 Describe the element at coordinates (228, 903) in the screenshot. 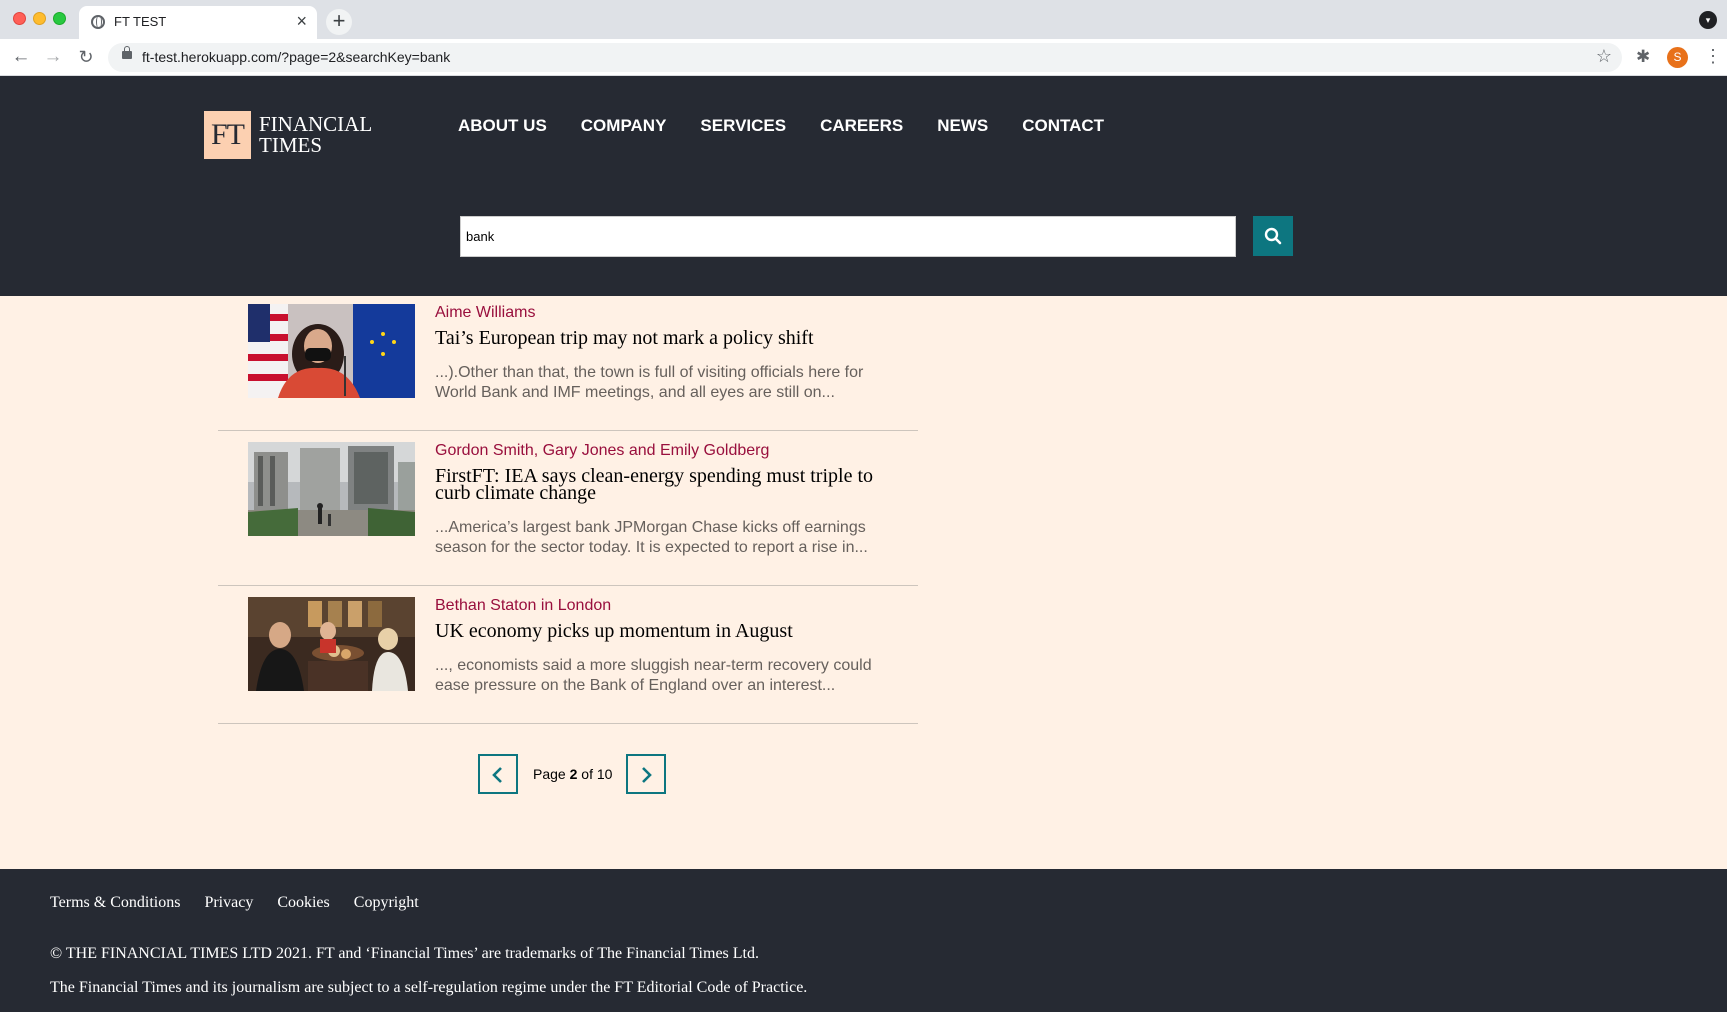

I see `footer-link-privacy: Privacy` at that location.